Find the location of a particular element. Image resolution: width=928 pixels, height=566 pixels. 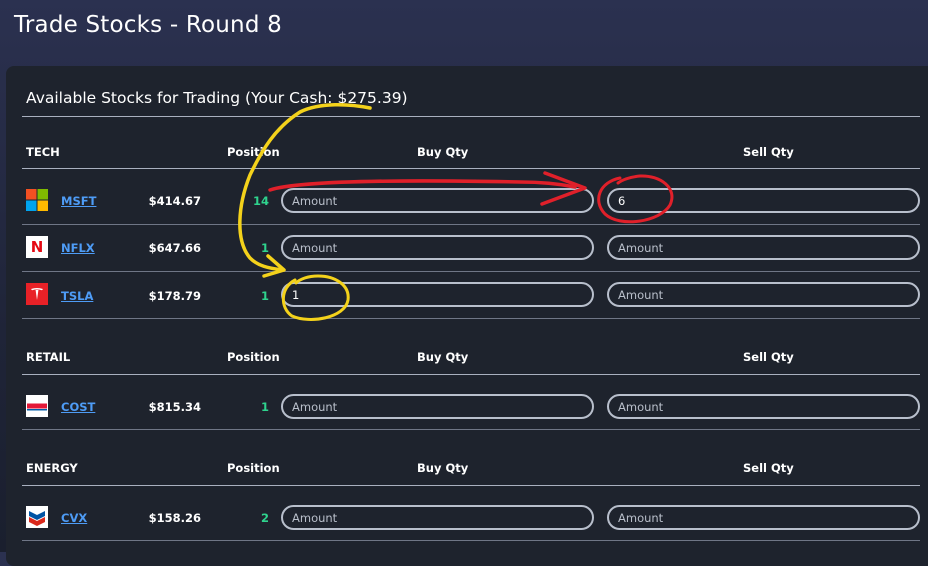

position-tsla: 1 is located at coordinates (264, 296).